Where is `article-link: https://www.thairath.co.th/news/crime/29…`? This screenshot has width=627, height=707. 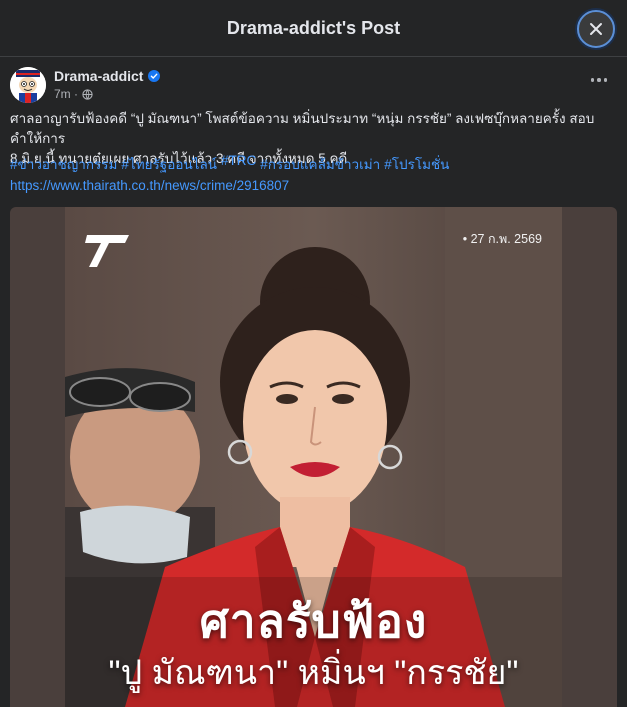
article-link: https://www.thairath.co.th/news/crime/29… is located at coordinates (149, 185).